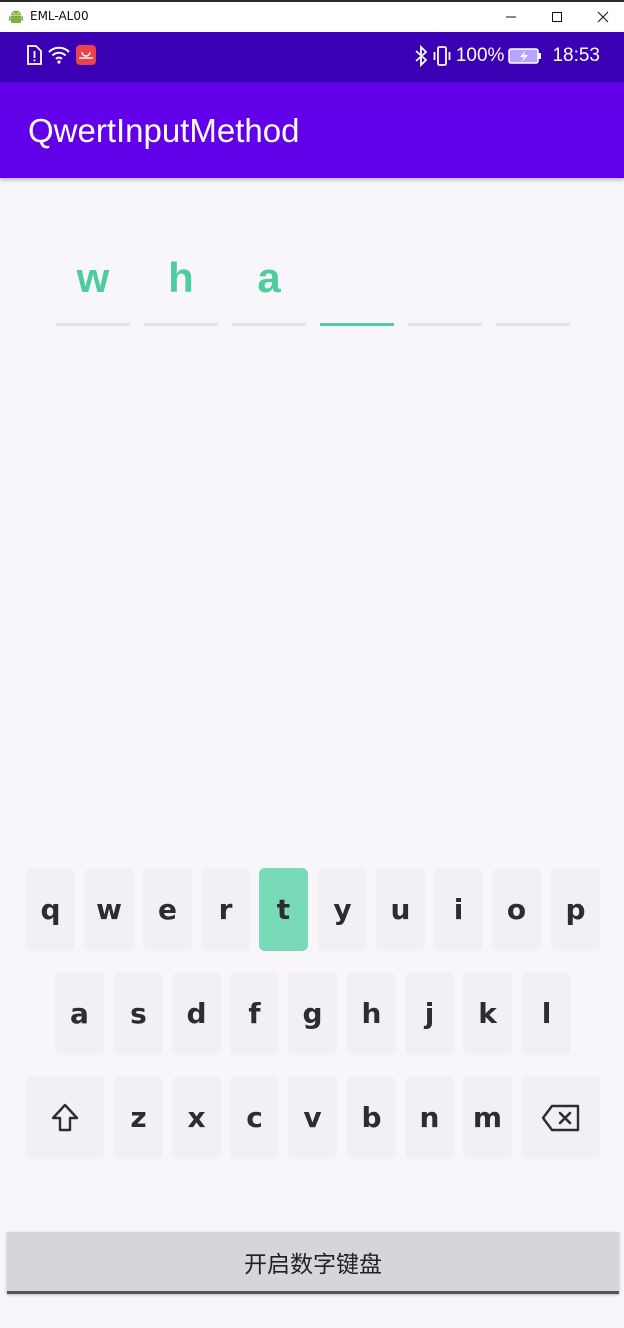 The height and width of the screenshot is (1328, 624). What do you see at coordinates (225, 909) in the screenshot?
I see `key-r: r` at bounding box center [225, 909].